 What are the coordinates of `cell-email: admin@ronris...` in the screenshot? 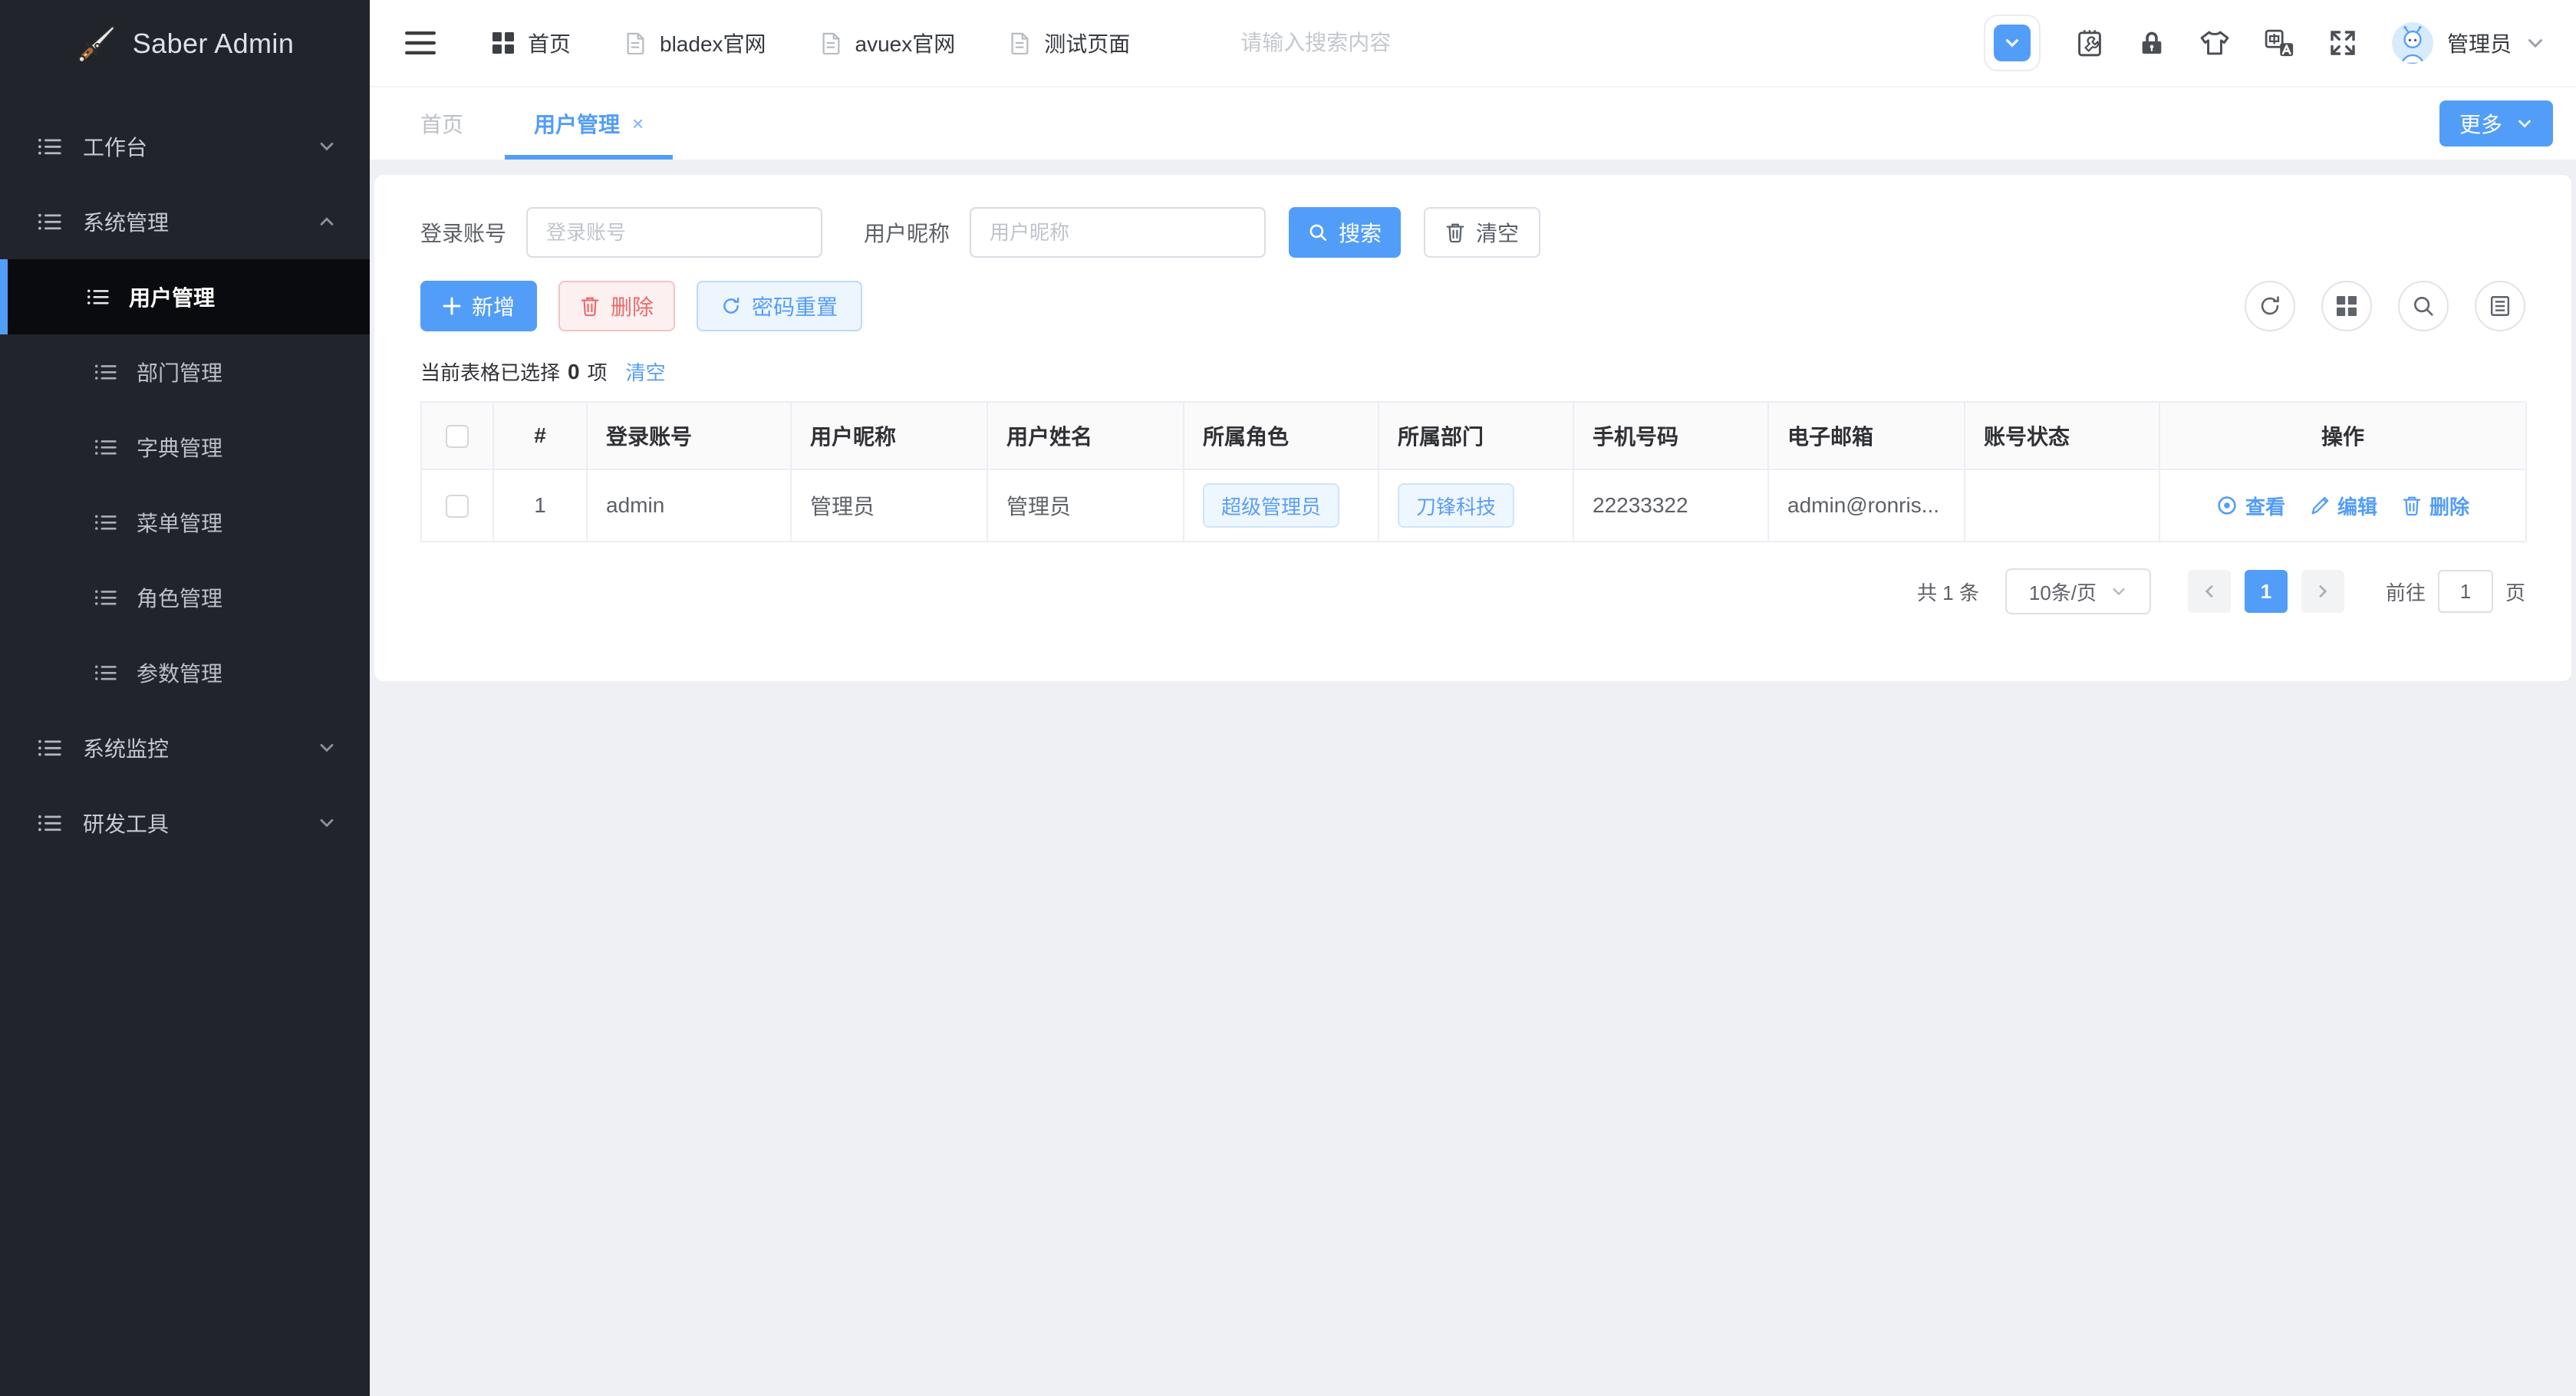 It's located at (1866, 506).